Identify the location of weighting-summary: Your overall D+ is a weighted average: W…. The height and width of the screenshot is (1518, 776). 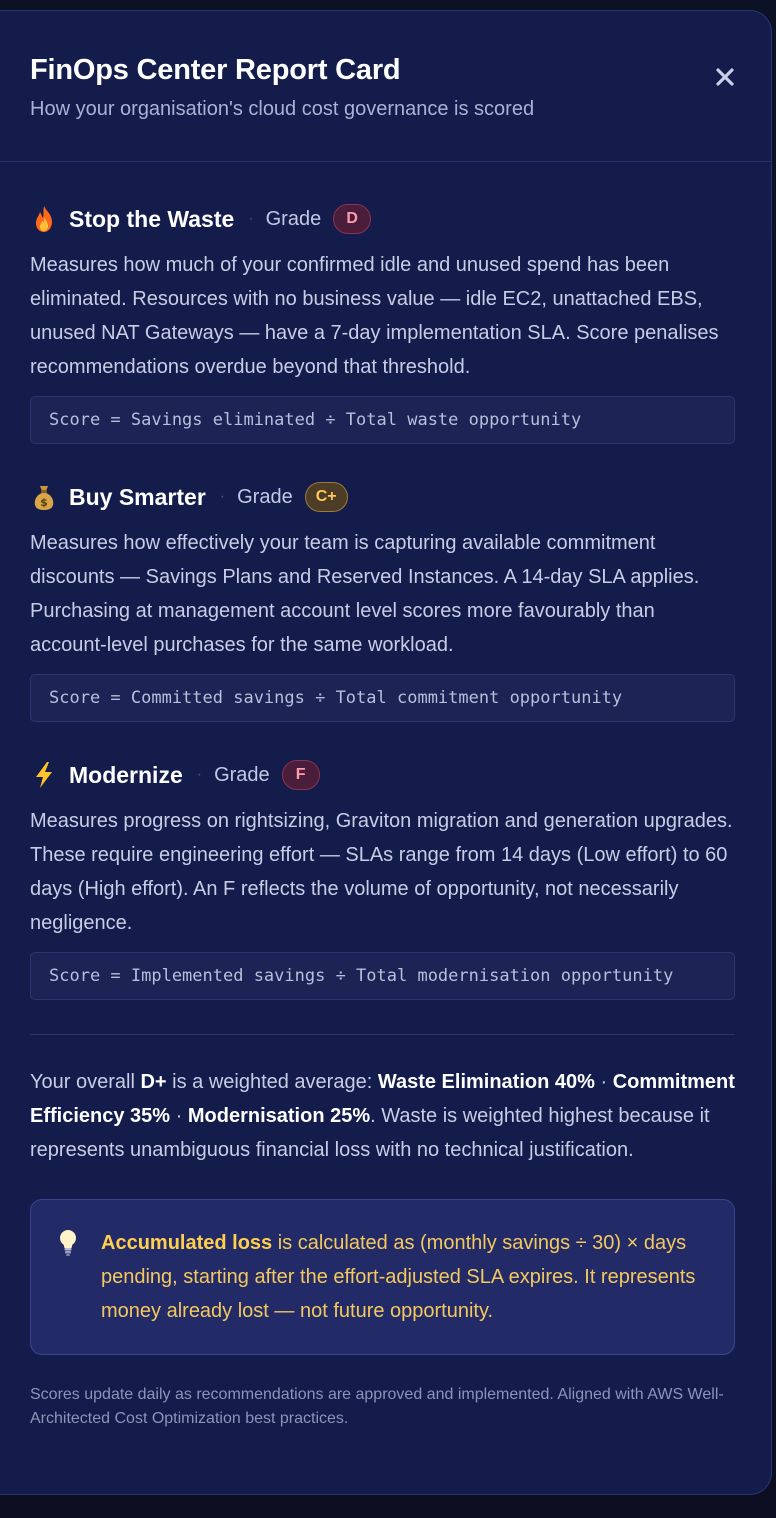
(382, 1116).